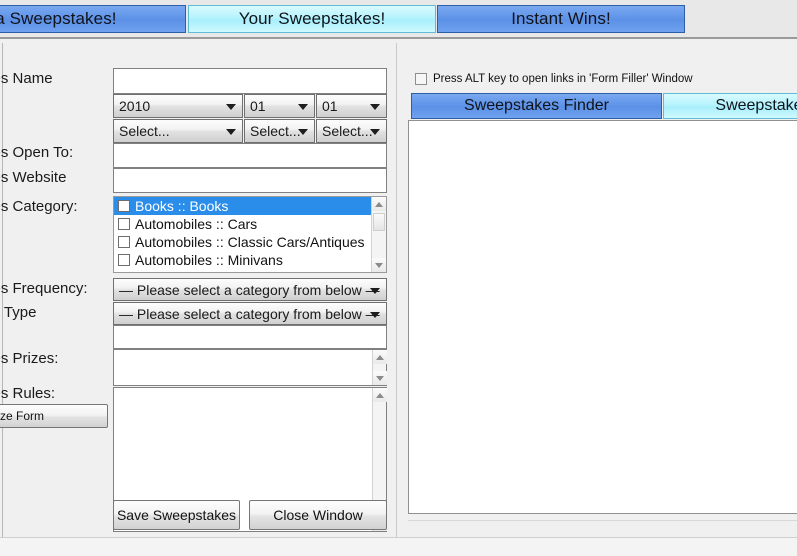 The height and width of the screenshot is (556, 797). I want to click on category-label: Automobiles :: Cars, so click(196, 224).